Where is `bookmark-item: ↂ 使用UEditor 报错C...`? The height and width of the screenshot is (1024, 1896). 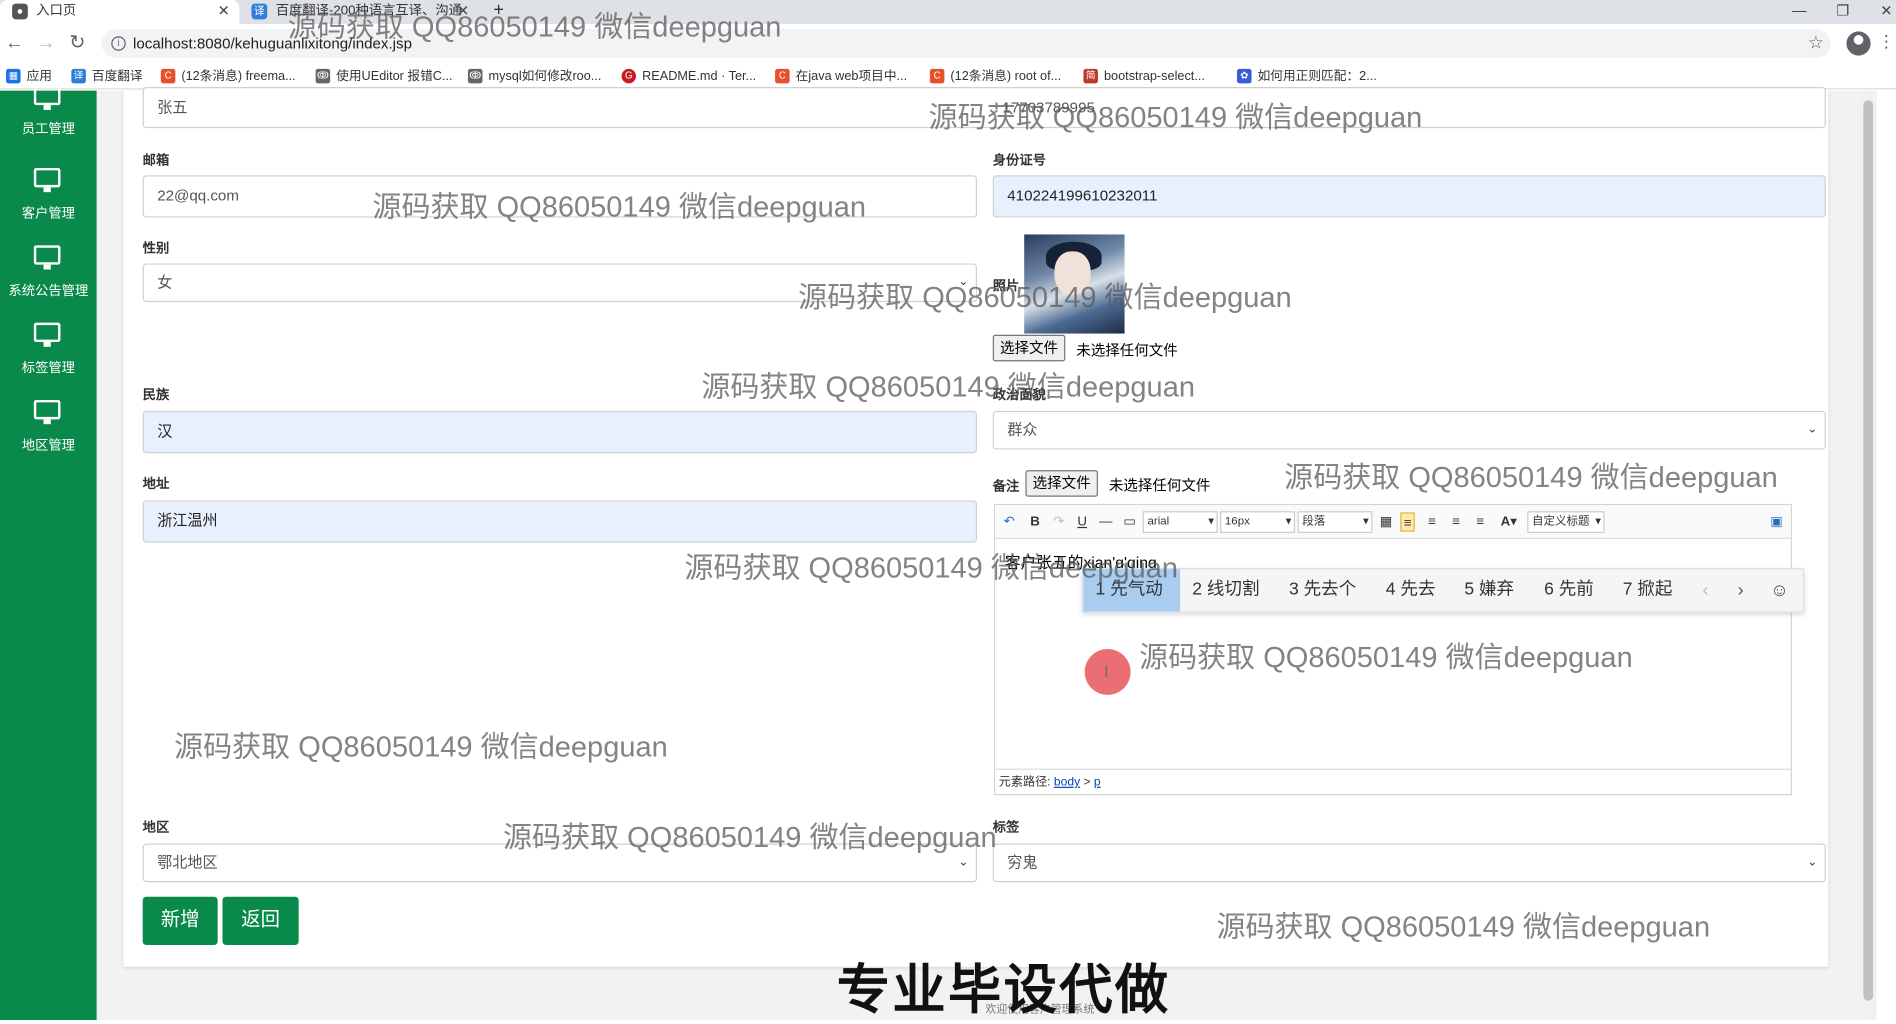 bookmark-item: ↂ 使用UEditor 报错C... is located at coordinates (384, 76).